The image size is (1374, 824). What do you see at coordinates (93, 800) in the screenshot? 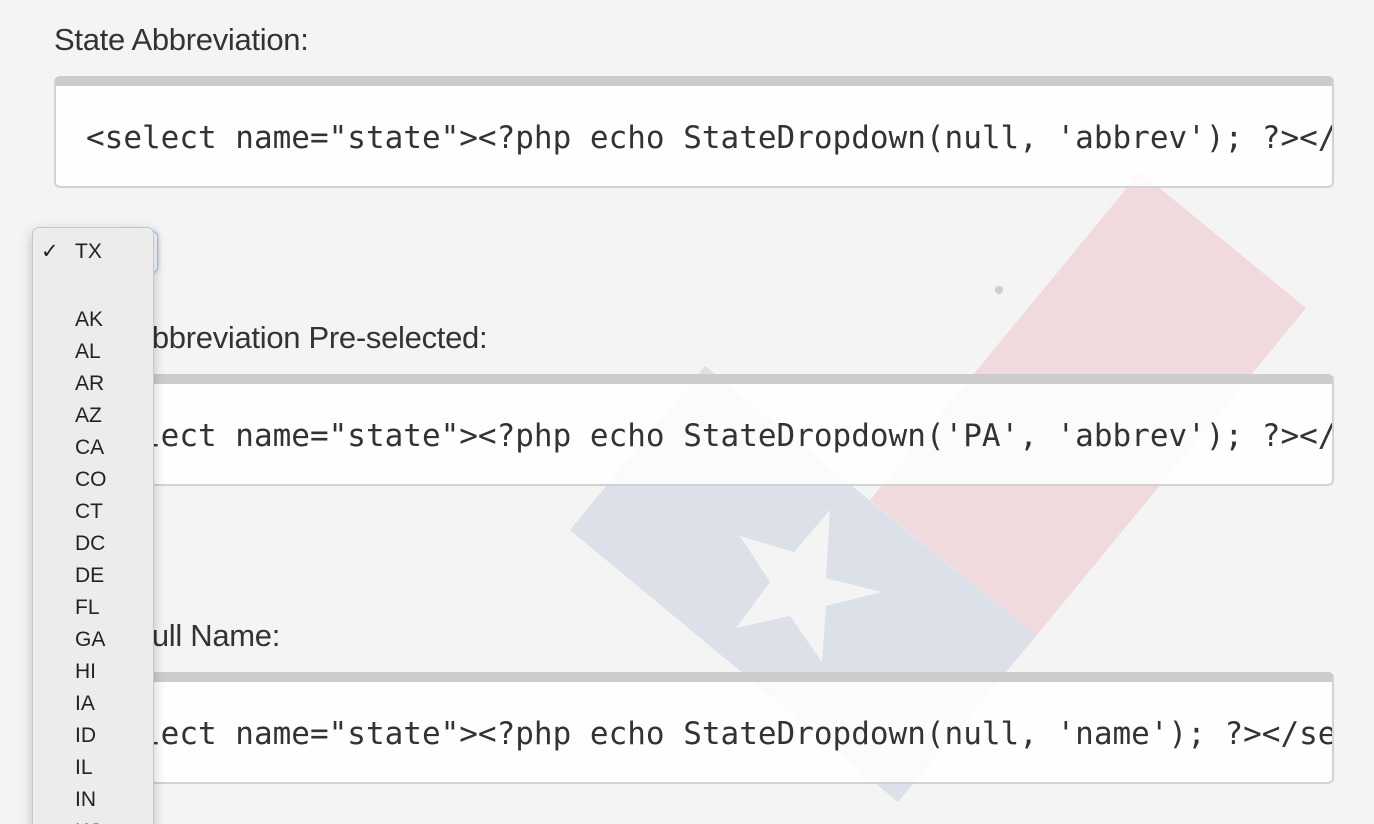
I see `dropdown-option: IN` at bounding box center [93, 800].